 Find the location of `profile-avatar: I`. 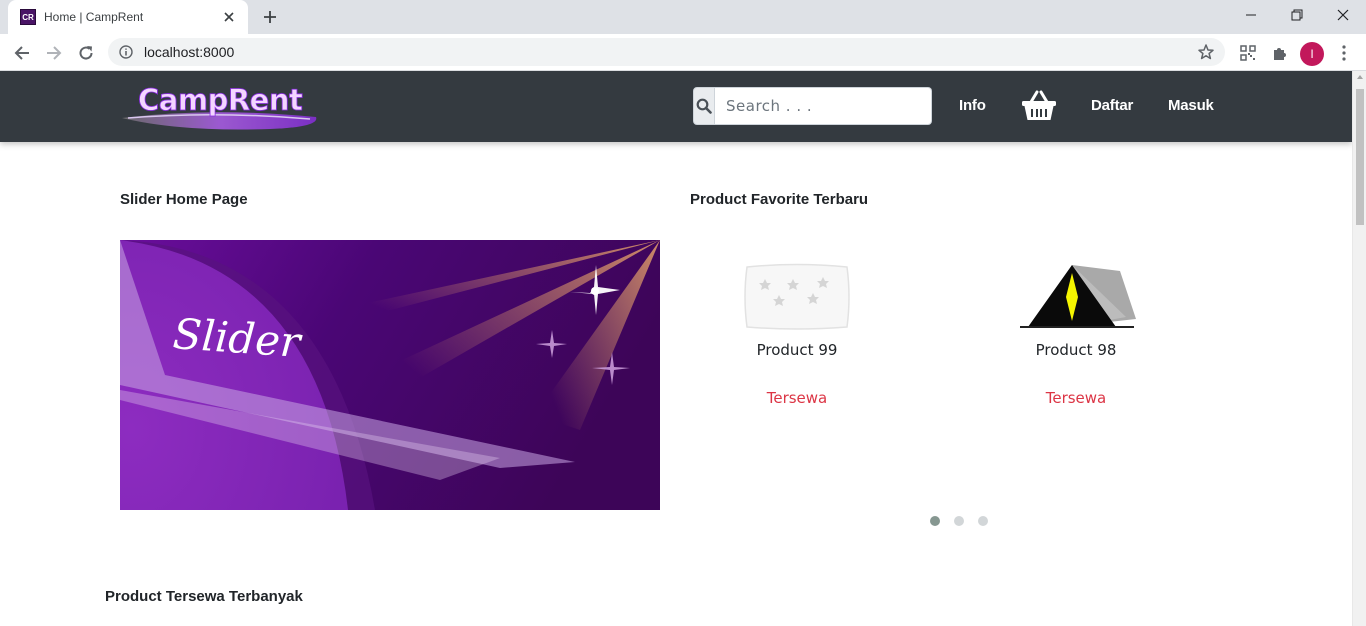

profile-avatar: I is located at coordinates (1312, 54).